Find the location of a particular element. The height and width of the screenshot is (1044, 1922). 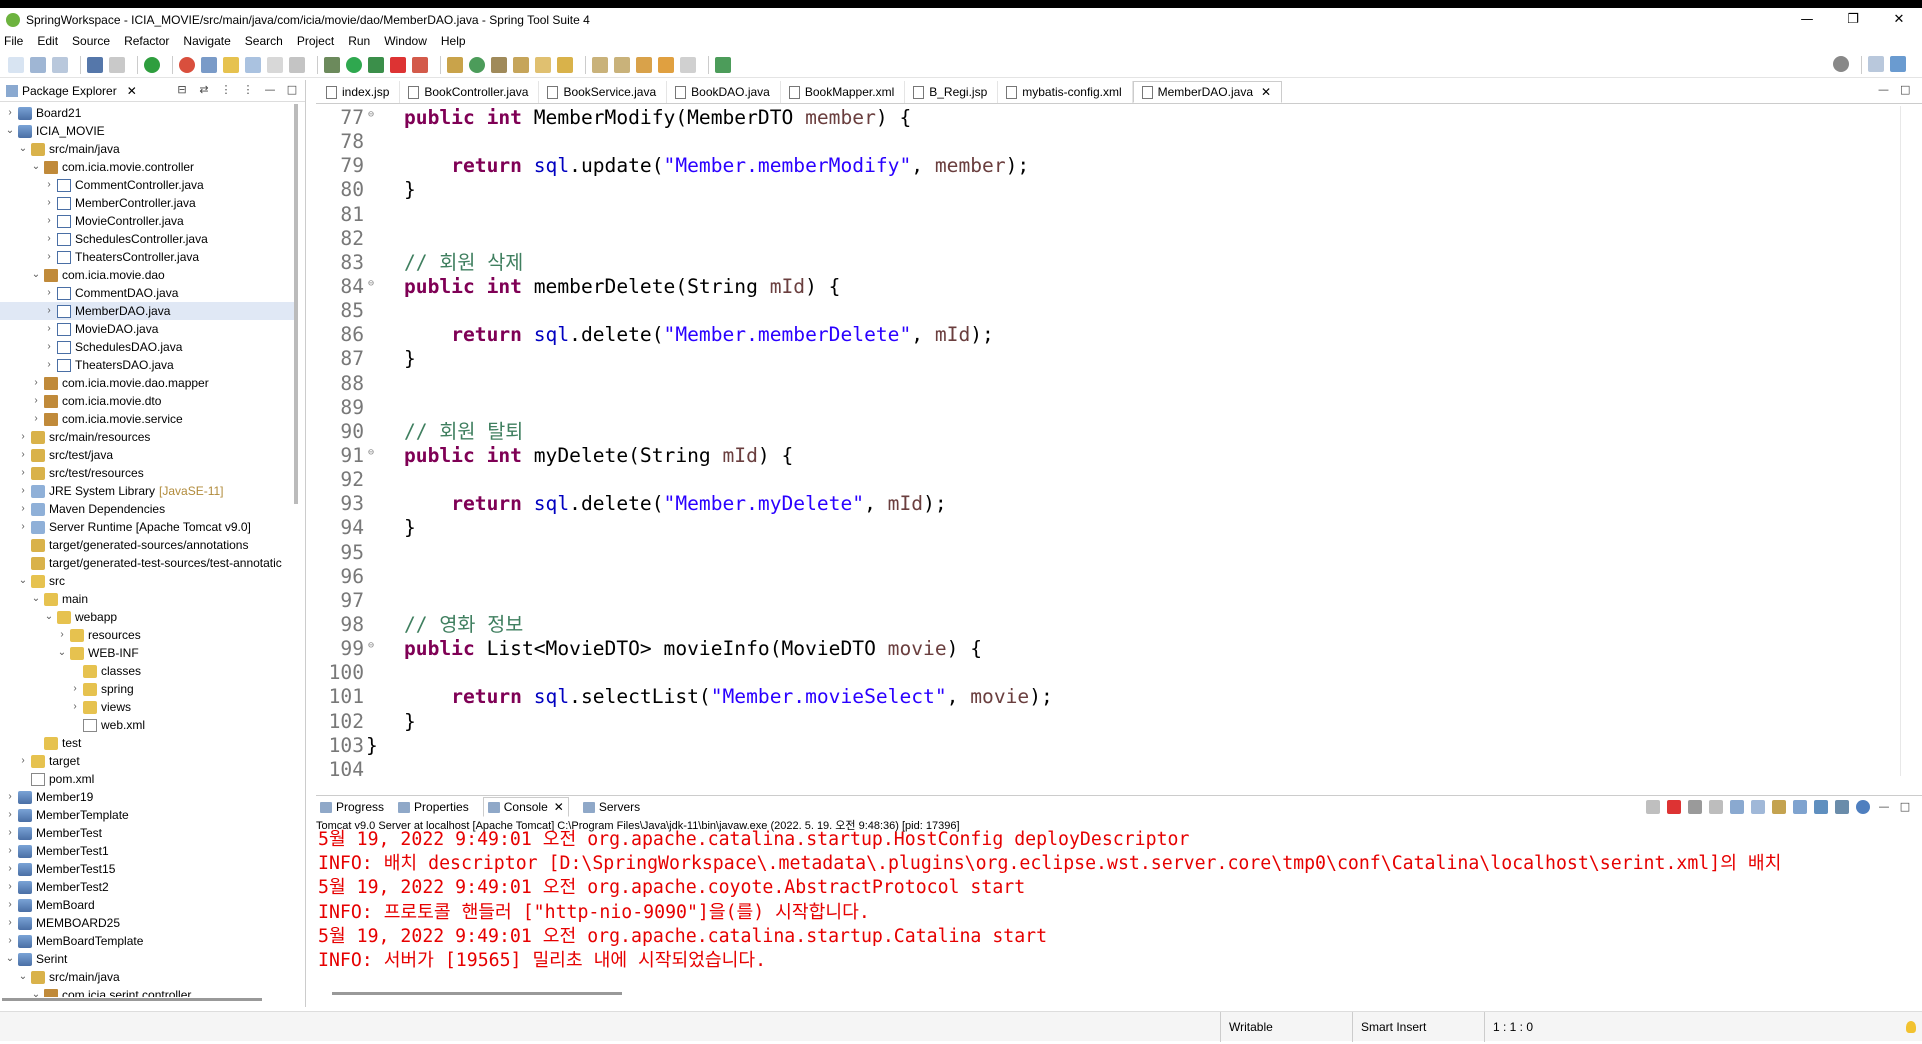

tree-item: › com.icia.movie.dao.mapper is located at coordinates (149, 383).